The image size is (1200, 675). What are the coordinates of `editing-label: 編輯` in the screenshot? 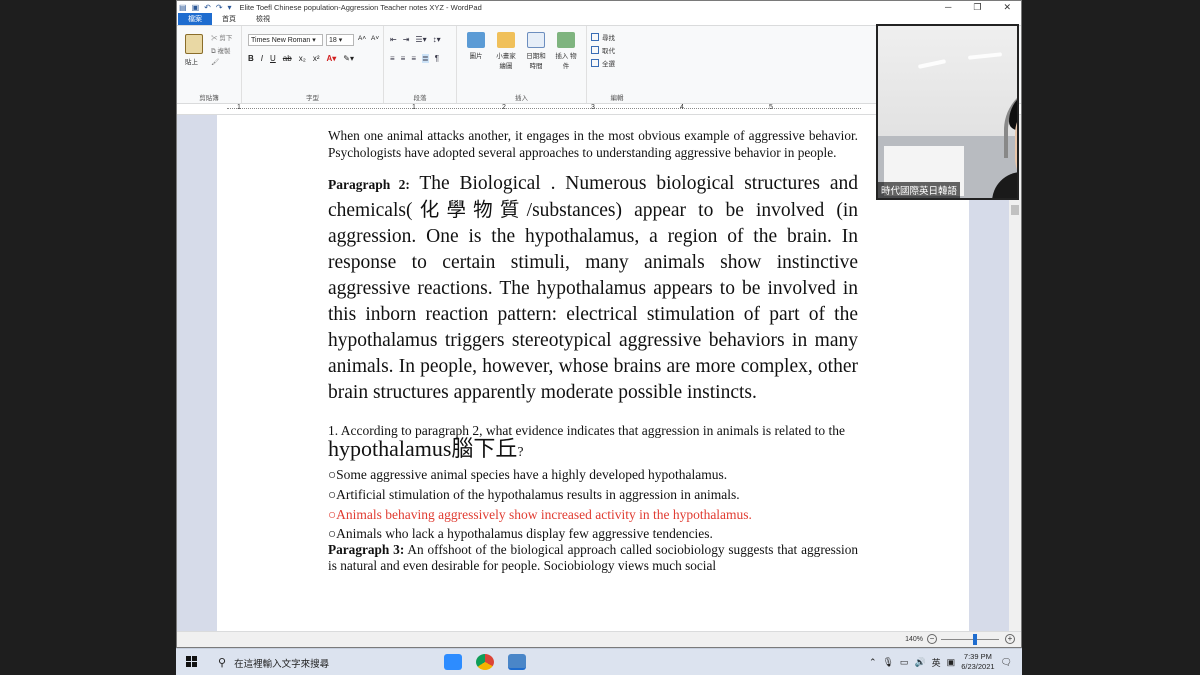 It's located at (617, 98).